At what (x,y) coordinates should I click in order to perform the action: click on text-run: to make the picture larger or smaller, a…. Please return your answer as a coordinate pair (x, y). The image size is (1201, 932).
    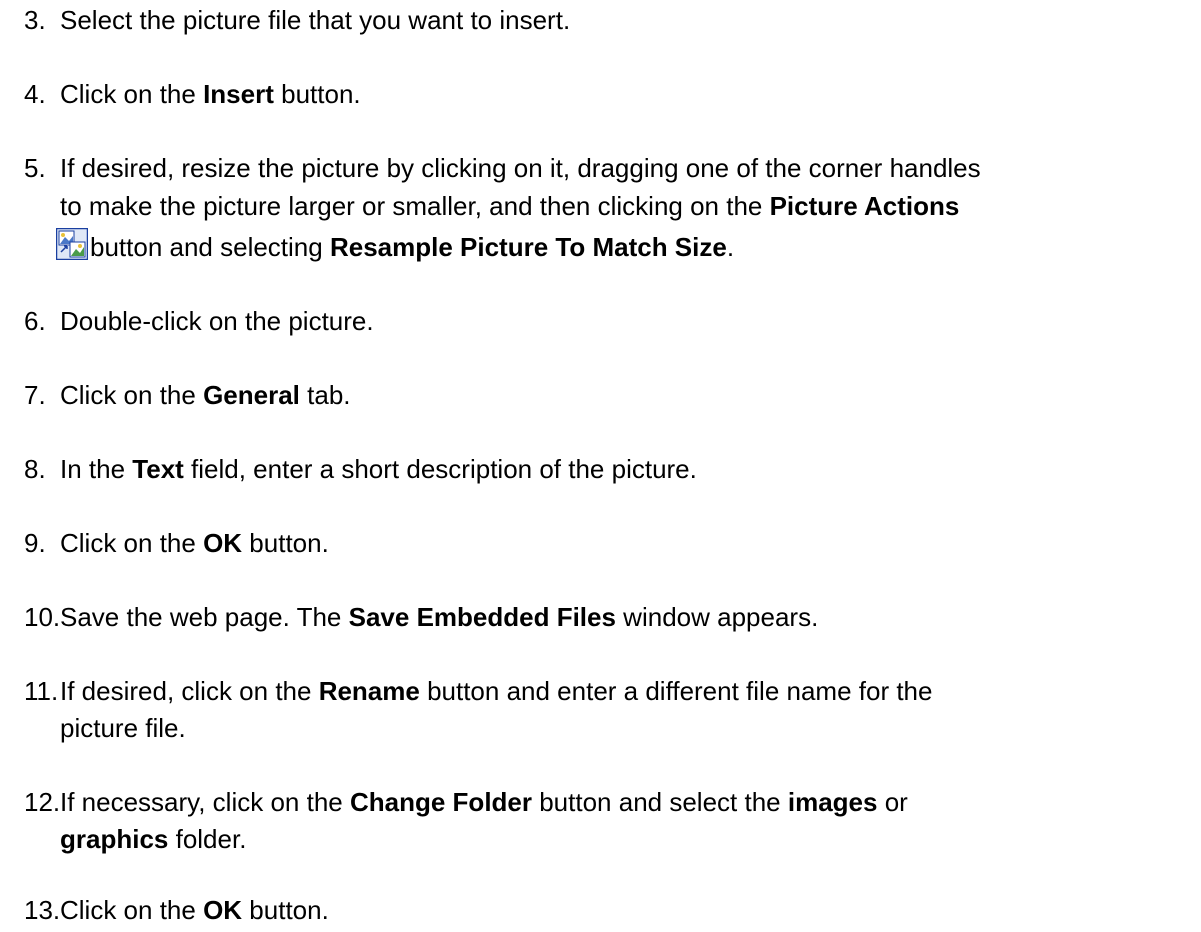
    Looking at the image, I should click on (415, 206).